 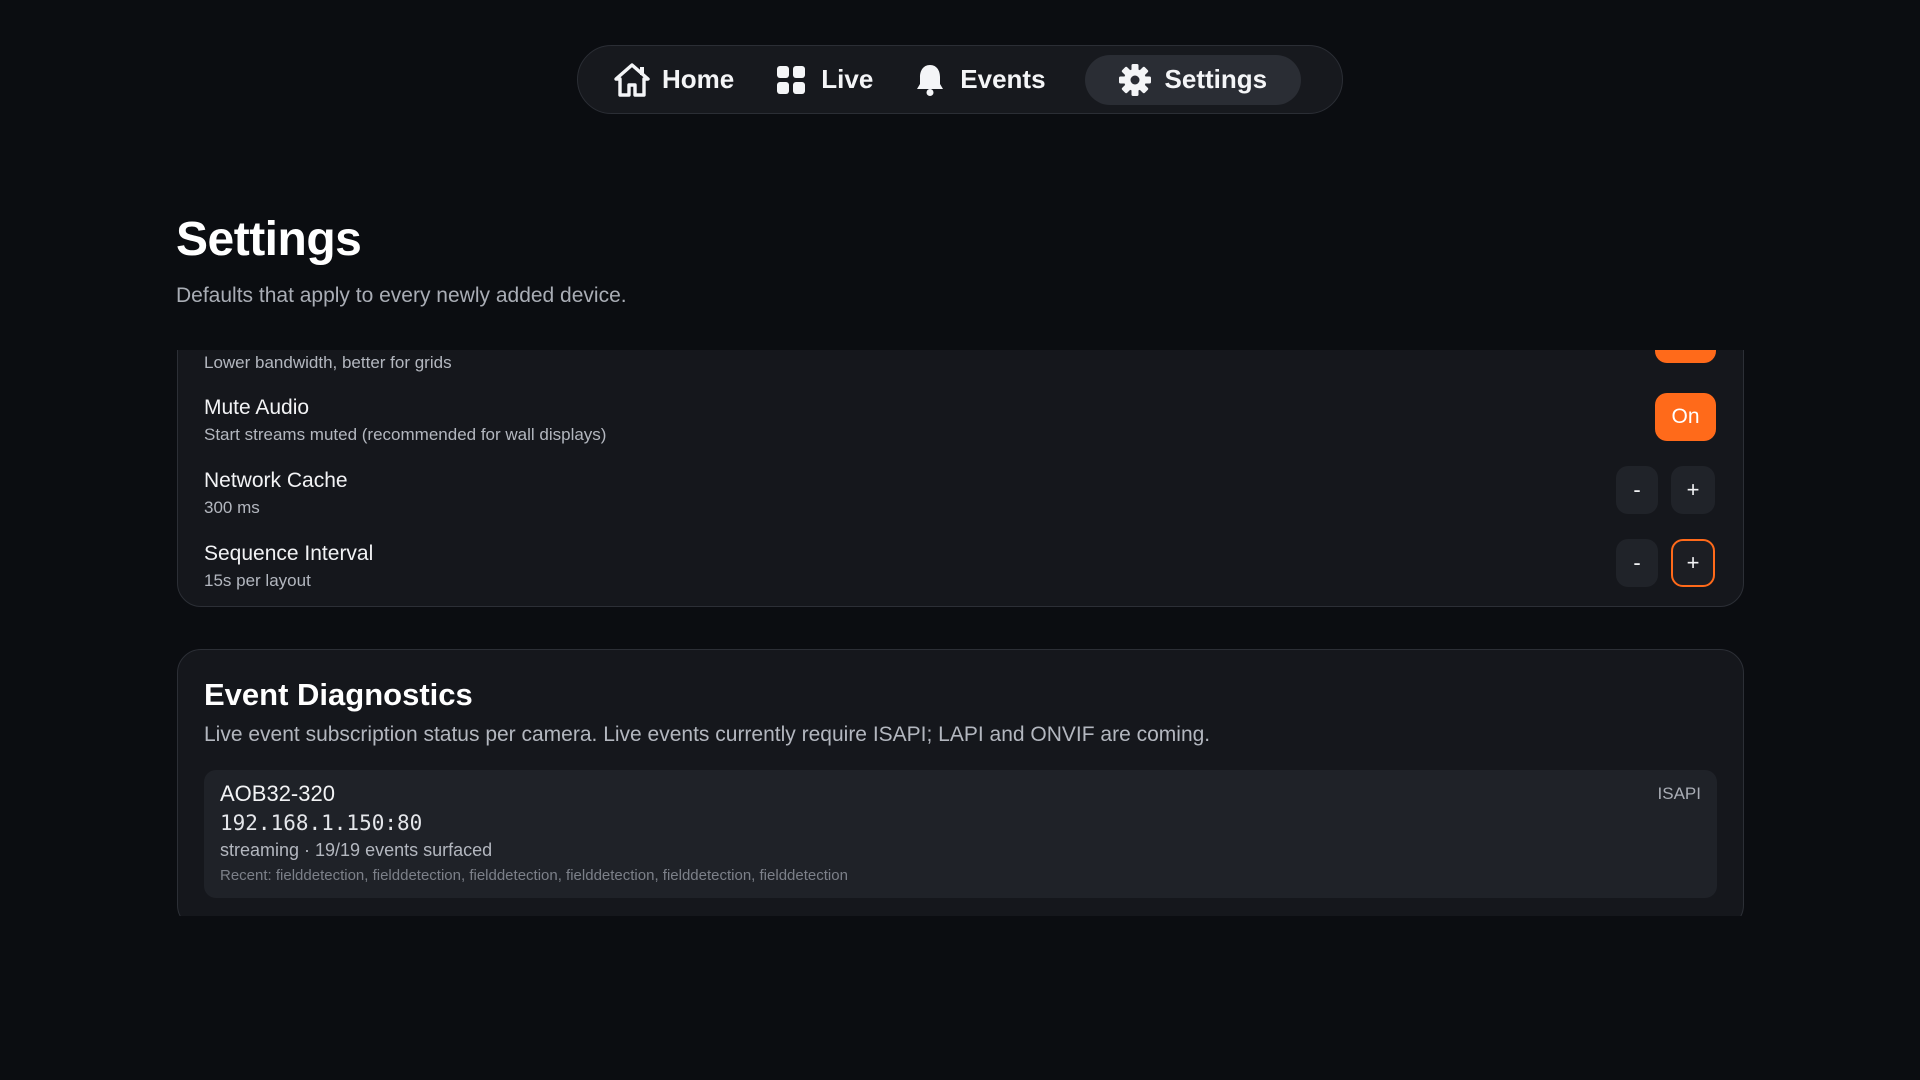 I want to click on network-cache-increment-button: +, so click(x=1693, y=490).